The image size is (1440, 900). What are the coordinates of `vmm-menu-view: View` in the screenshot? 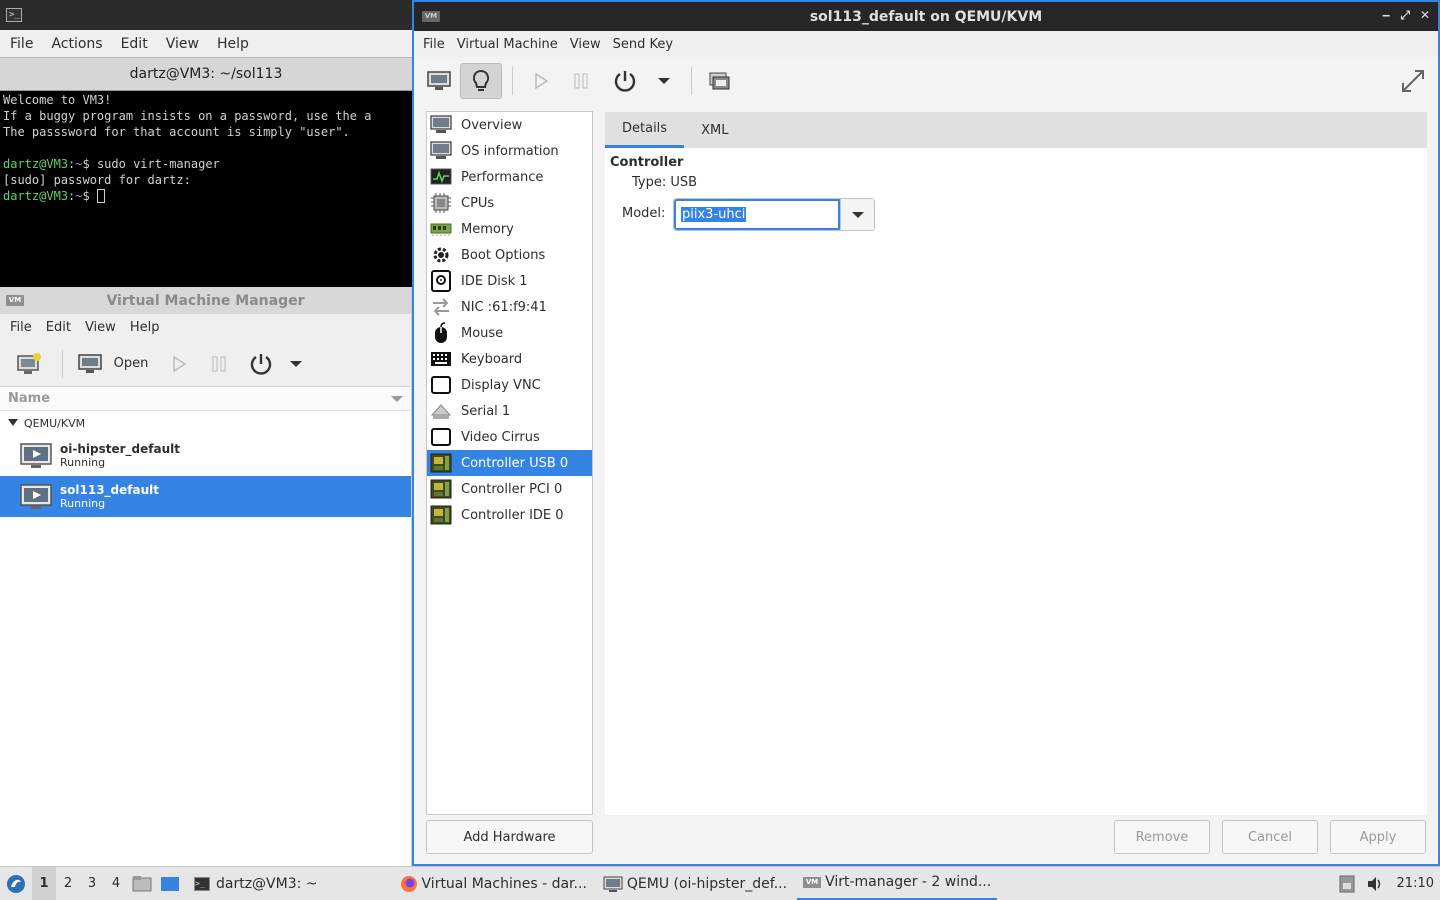 It's located at (100, 327).